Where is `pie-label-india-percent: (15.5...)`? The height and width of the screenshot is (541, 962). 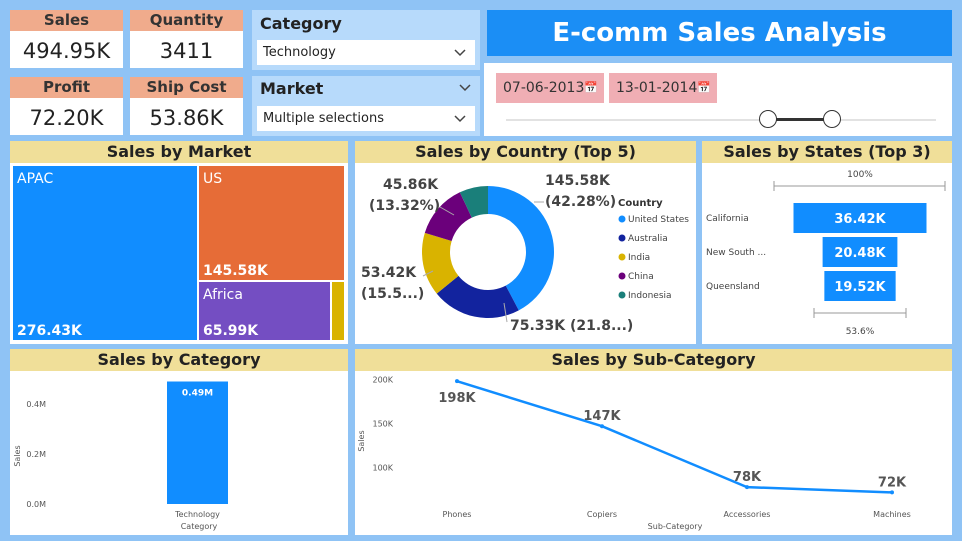
pie-label-india-percent: (15.5...) is located at coordinates (392, 294).